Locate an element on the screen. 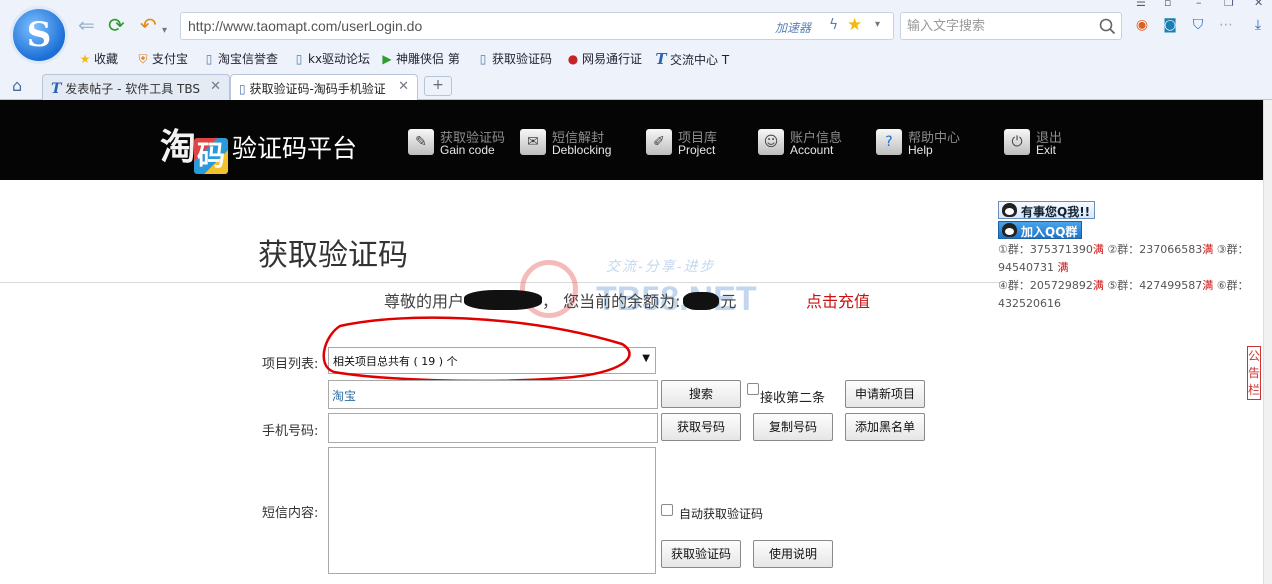 This screenshot has height=584, width=1272. nav-label-en: Account is located at coordinates (812, 150).